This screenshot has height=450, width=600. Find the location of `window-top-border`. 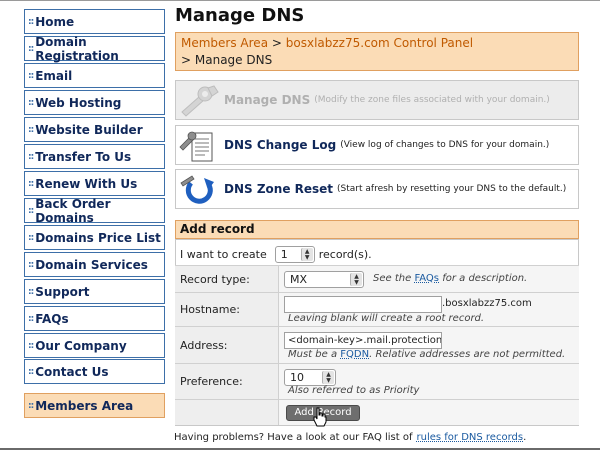

window-top-border is located at coordinates (300, 0).